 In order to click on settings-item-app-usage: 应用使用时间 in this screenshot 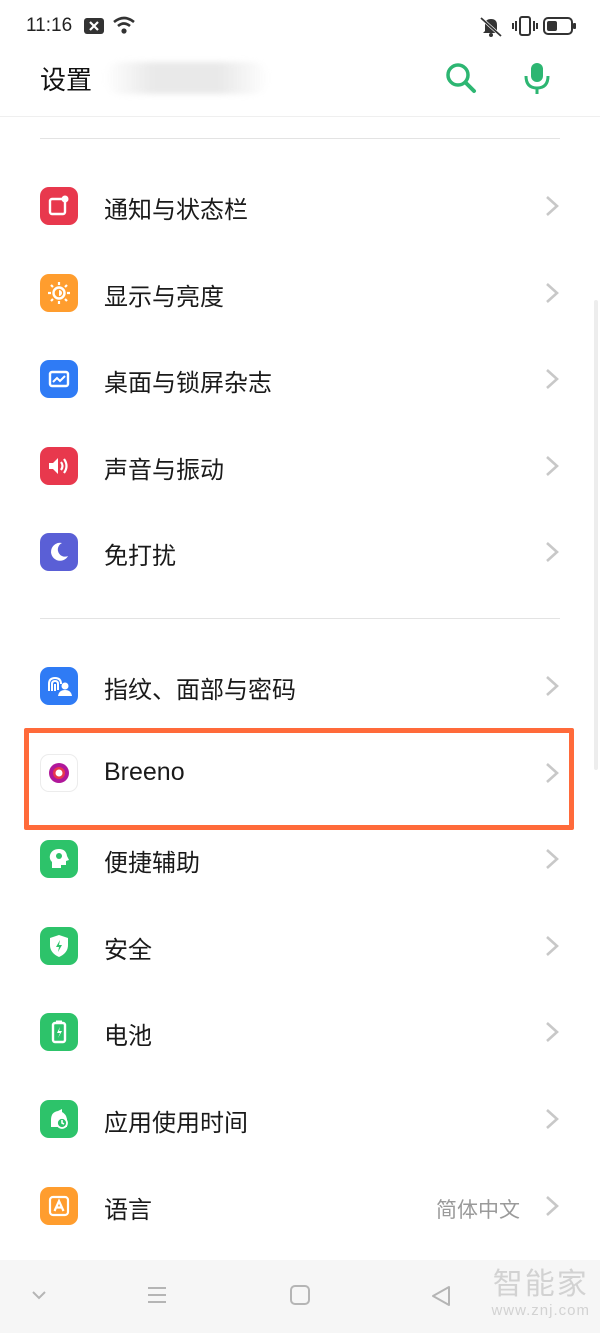, I will do `click(300, 1119)`.